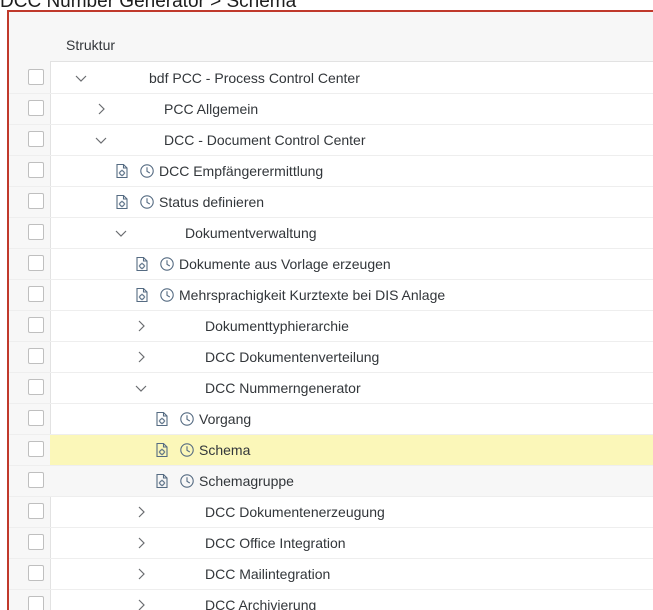  Describe the element at coordinates (251, 233) in the screenshot. I see `tree-node-label: Dokumentverwaltung` at that location.